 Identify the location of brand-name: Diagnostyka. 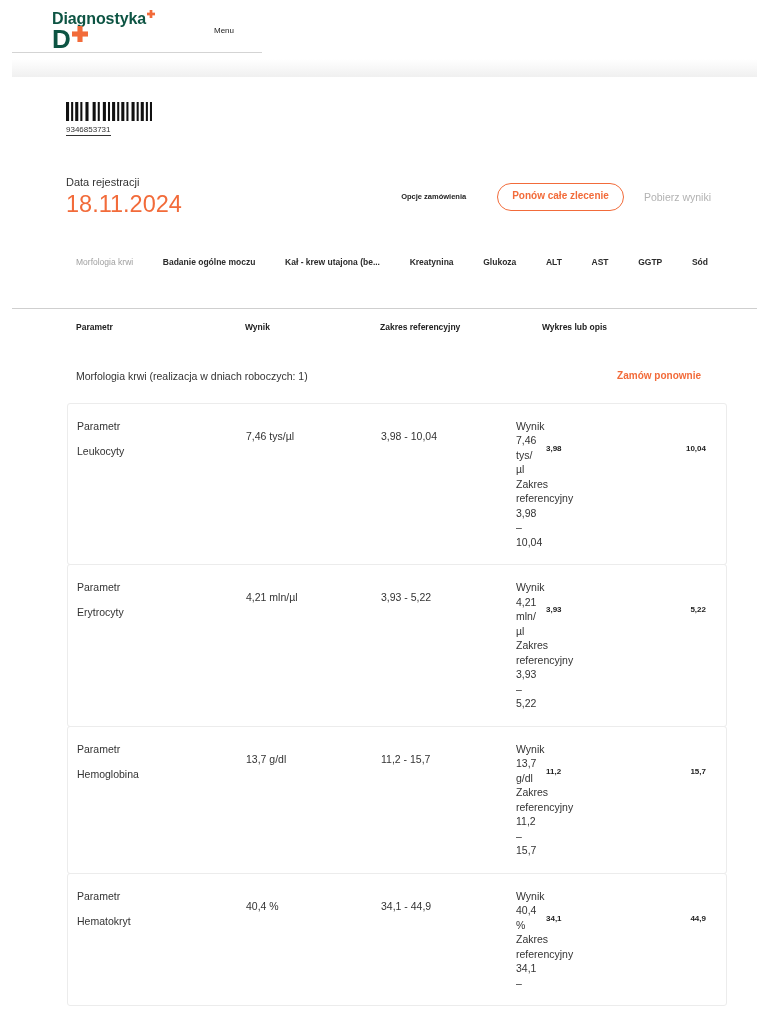
(99, 18).